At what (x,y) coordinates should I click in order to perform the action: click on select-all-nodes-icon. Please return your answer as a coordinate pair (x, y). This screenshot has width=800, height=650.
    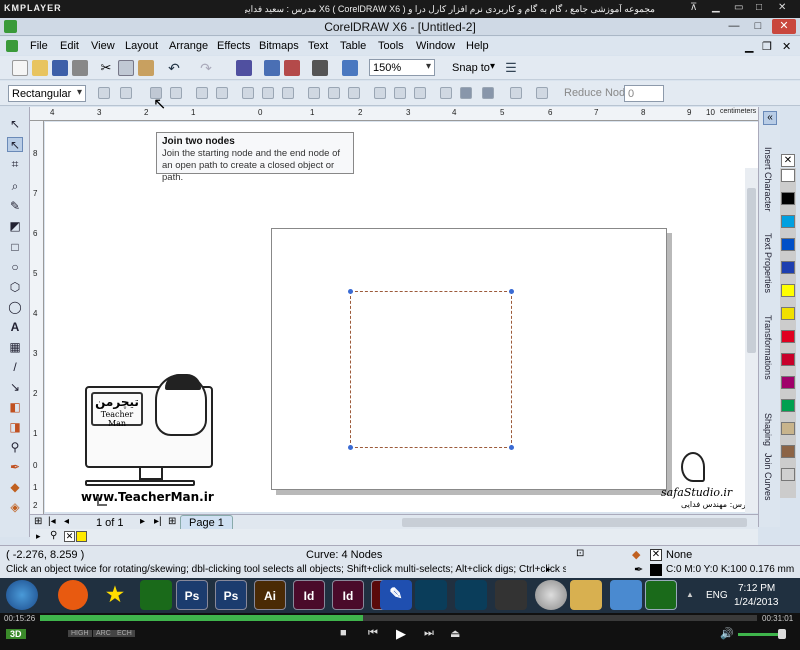
    Looking at the image, I should click on (542, 93).